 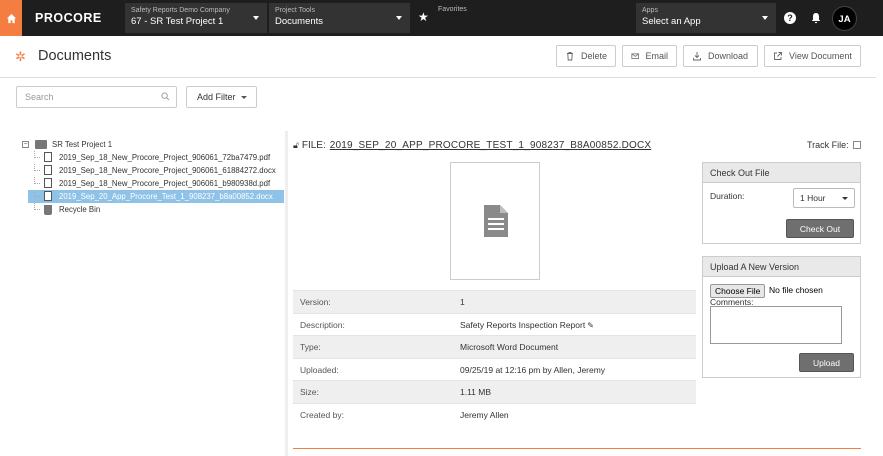 I want to click on favorites-label: Favorites, so click(x=452, y=9).